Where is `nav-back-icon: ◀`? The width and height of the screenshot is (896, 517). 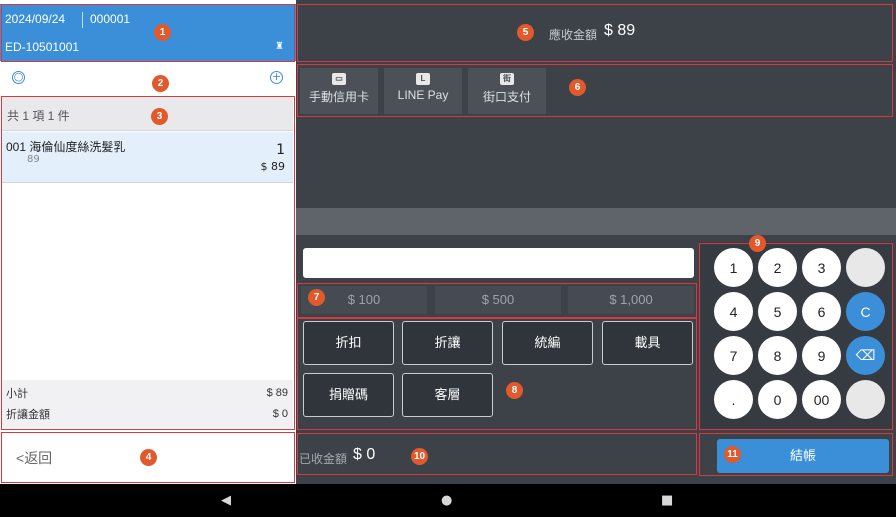 nav-back-icon: ◀ is located at coordinates (226, 500).